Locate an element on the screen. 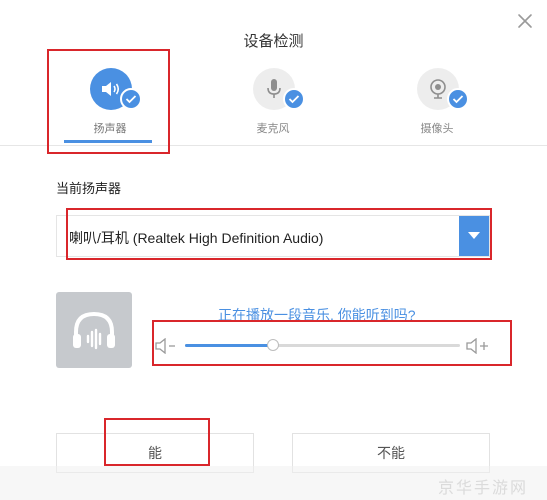 Image resolution: width=547 pixels, height=500 pixels. volume-down-icon is located at coordinates (167, 346).